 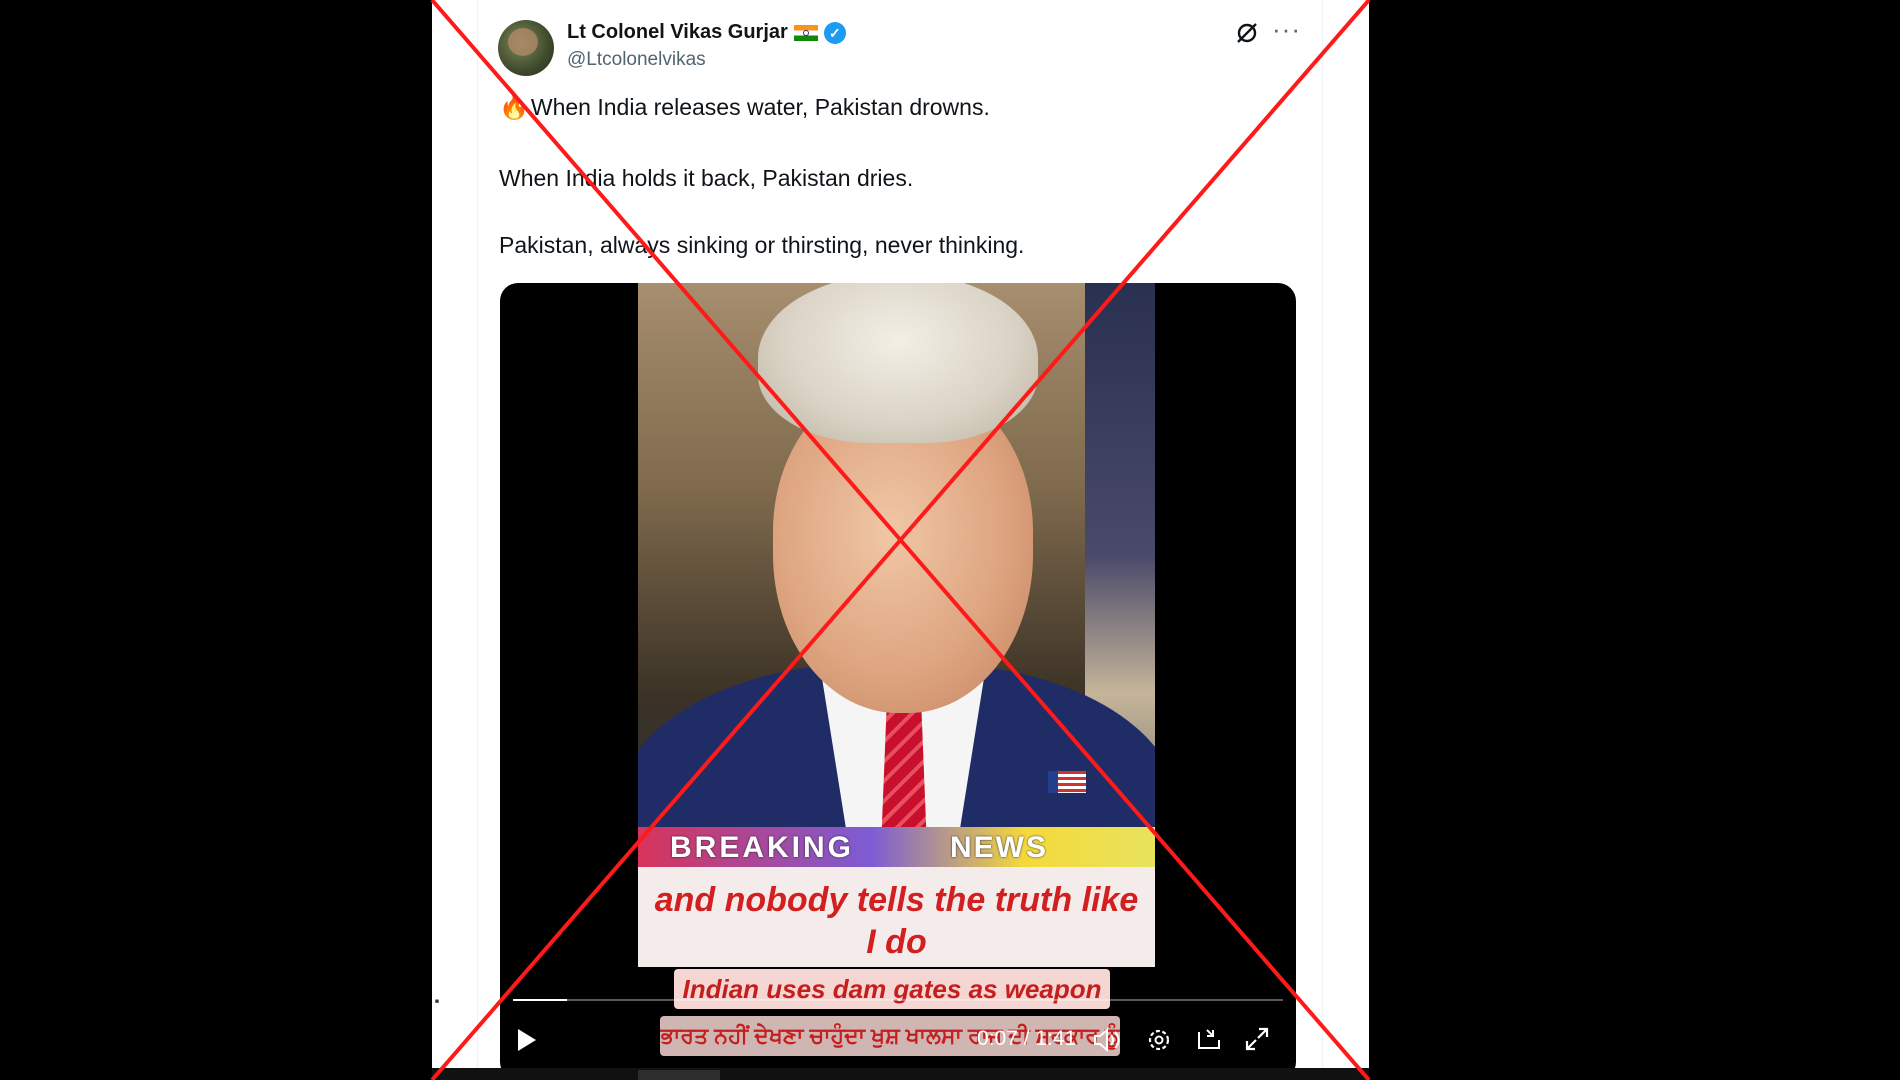 What do you see at coordinates (1159, 1040) in the screenshot?
I see `settings-gear-icon` at bounding box center [1159, 1040].